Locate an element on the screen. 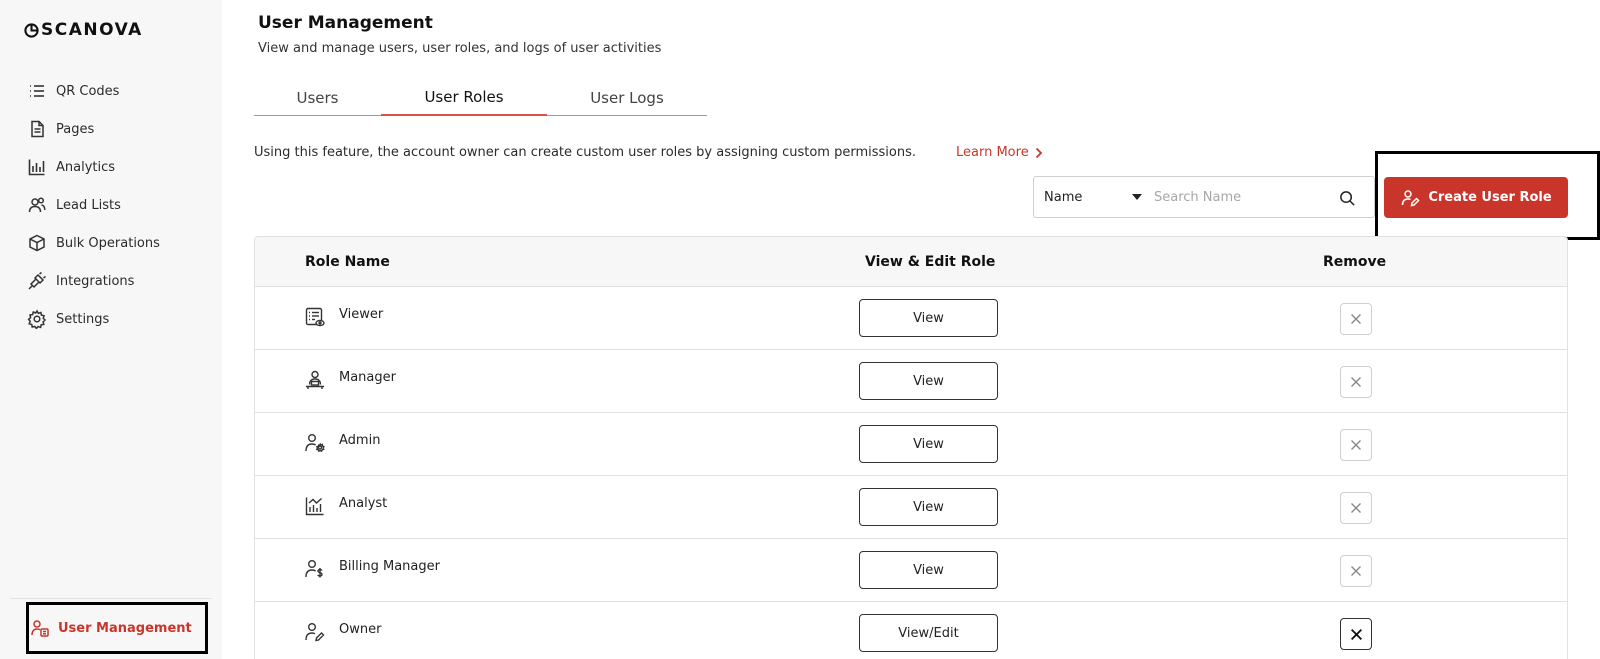 This screenshot has height=659, width=1600. tab-bar: Users User Roles User Logs is located at coordinates (480, 98).